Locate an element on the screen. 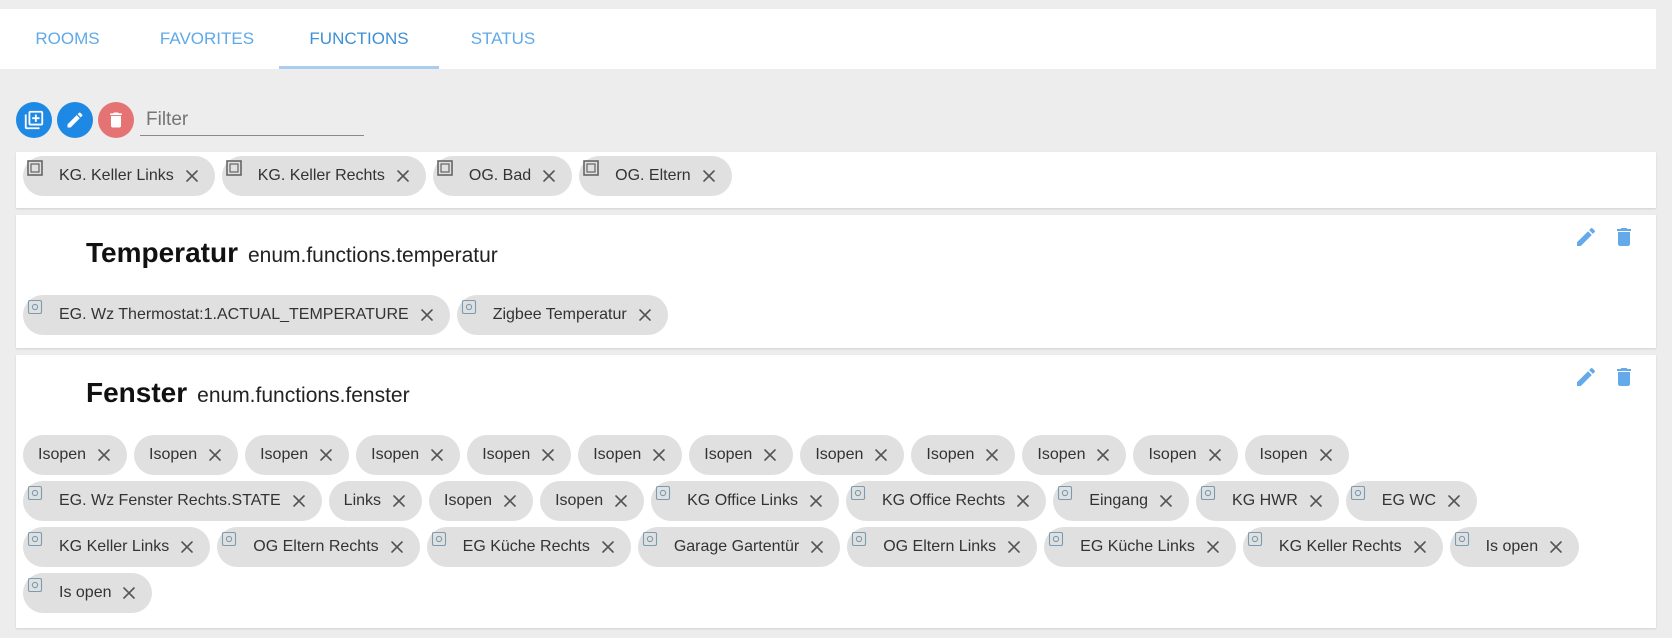 This screenshot has height=638, width=1672. chip: KG HWR is located at coordinates (1267, 501).